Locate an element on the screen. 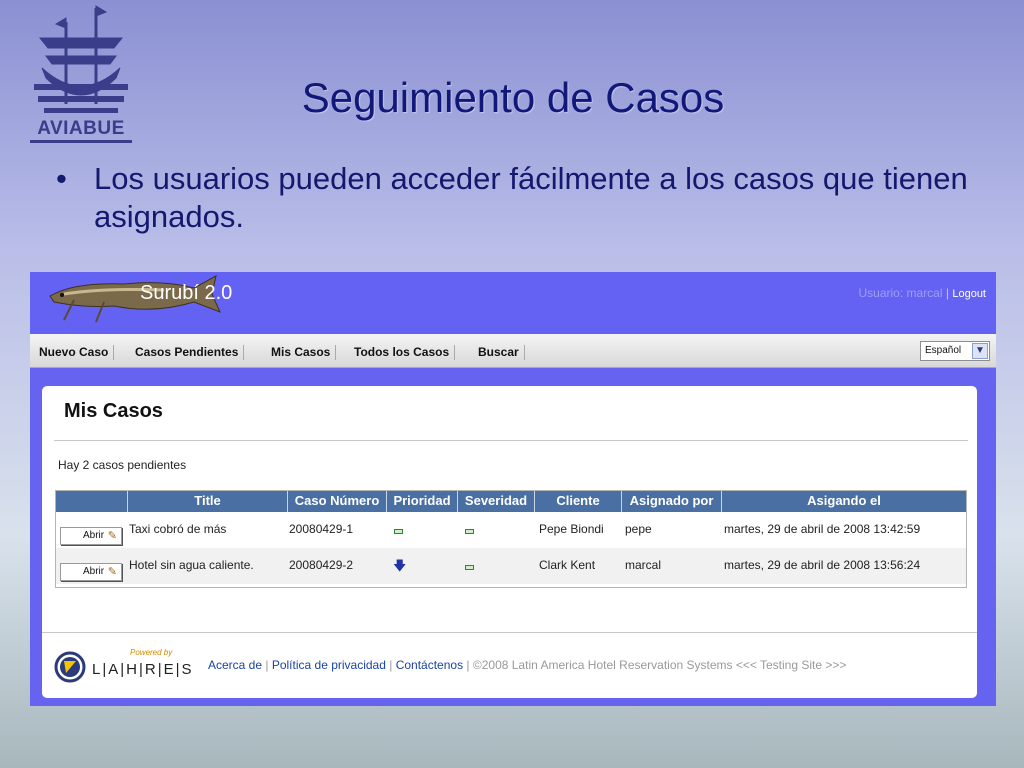 Image resolution: width=1024 pixels, height=768 pixels. case-number: 20080429-2 is located at coordinates (321, 565).